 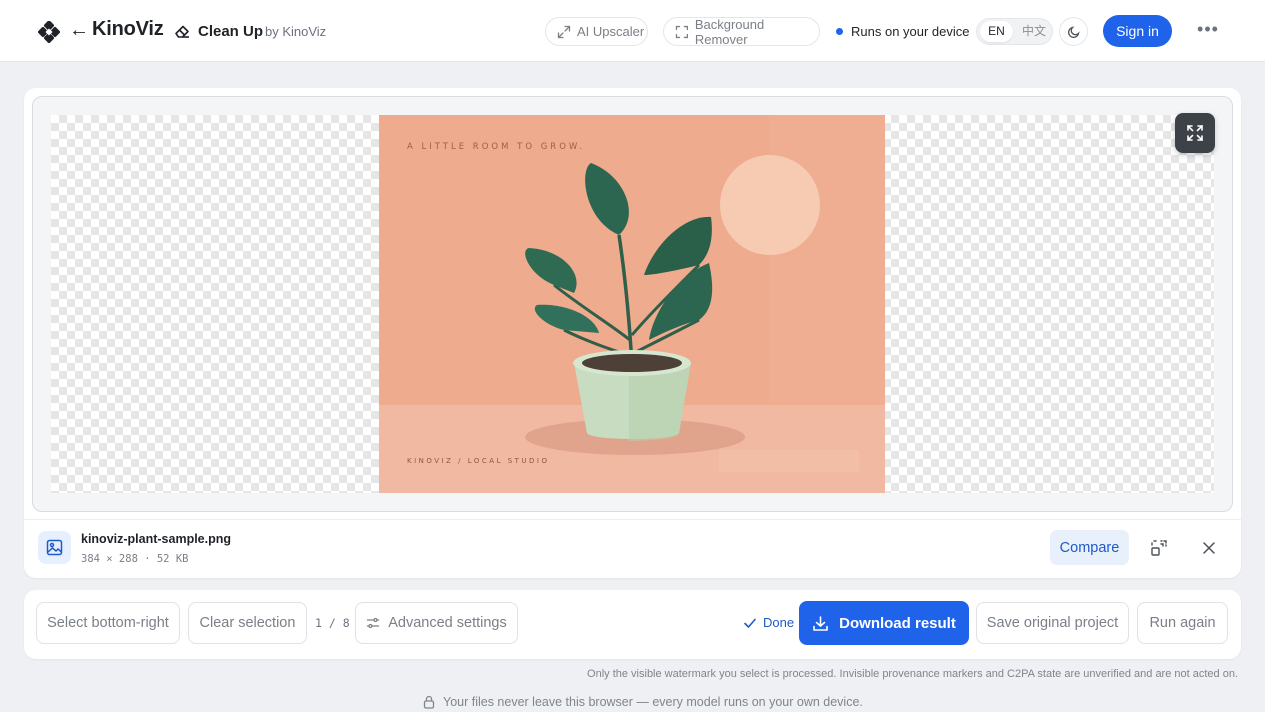 I want to click on done-status: Done, so click(x=768, y=622).